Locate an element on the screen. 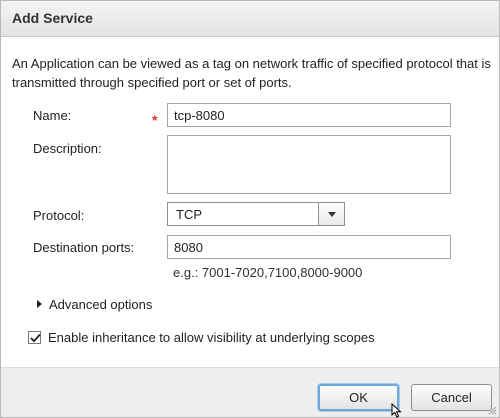 The height and width of the screenshot is (418, 500). destination-ports-label: Destination ports: is located at coordinates (84, 247).